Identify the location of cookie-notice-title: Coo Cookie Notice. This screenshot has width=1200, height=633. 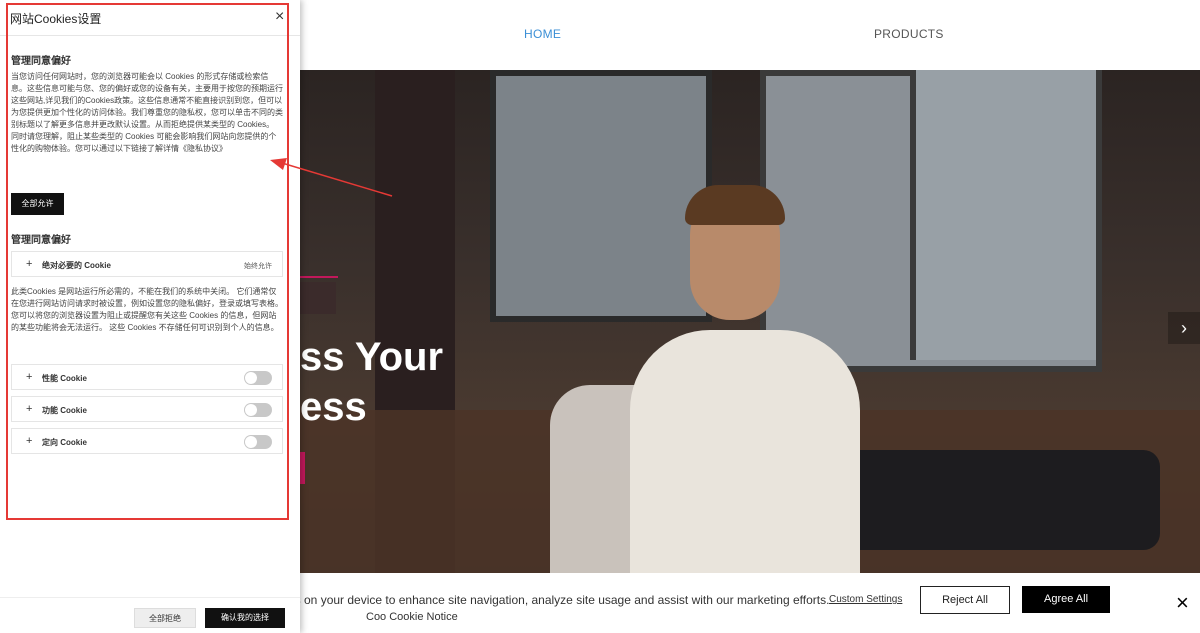
(412, 617).